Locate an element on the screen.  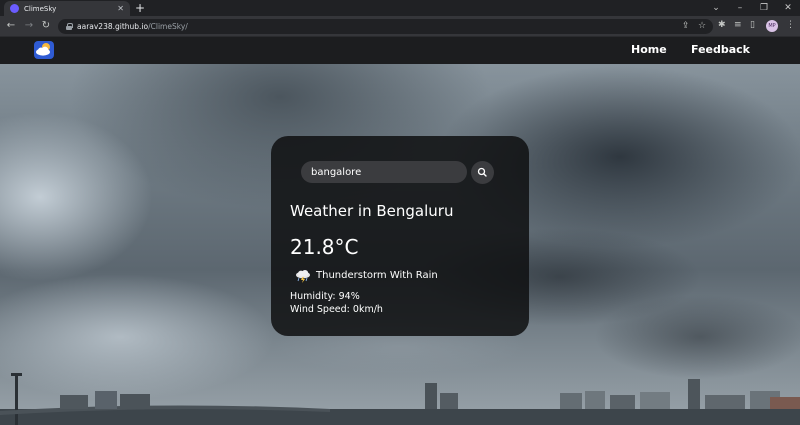
window-close-icon: ✕ is located at coordinates (787, 8).